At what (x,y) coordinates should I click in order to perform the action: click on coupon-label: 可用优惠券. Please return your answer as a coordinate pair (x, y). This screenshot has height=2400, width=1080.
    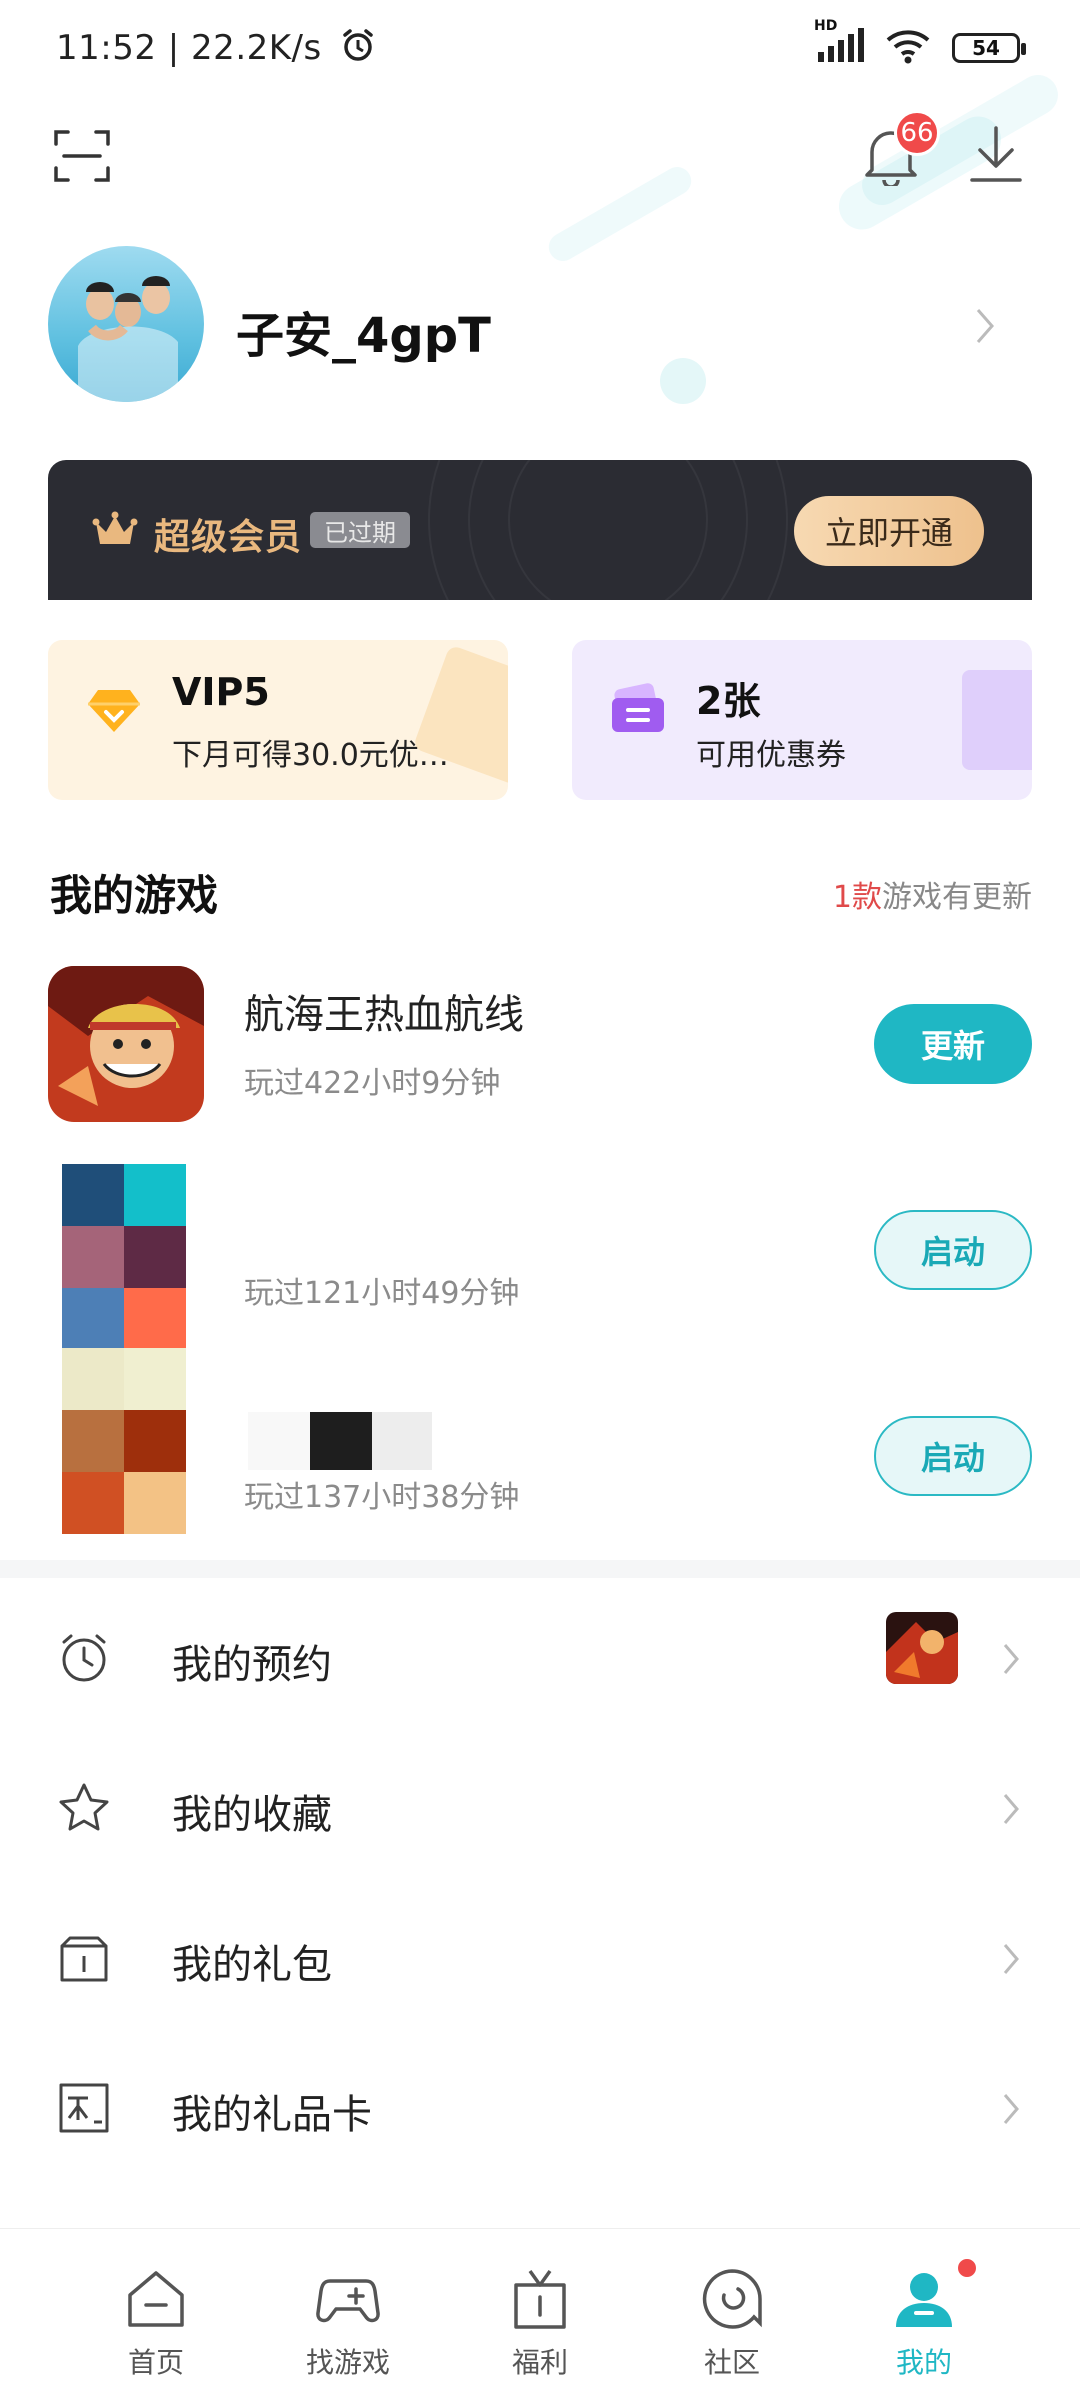
    Looking at the image, I should click on (771, 755).